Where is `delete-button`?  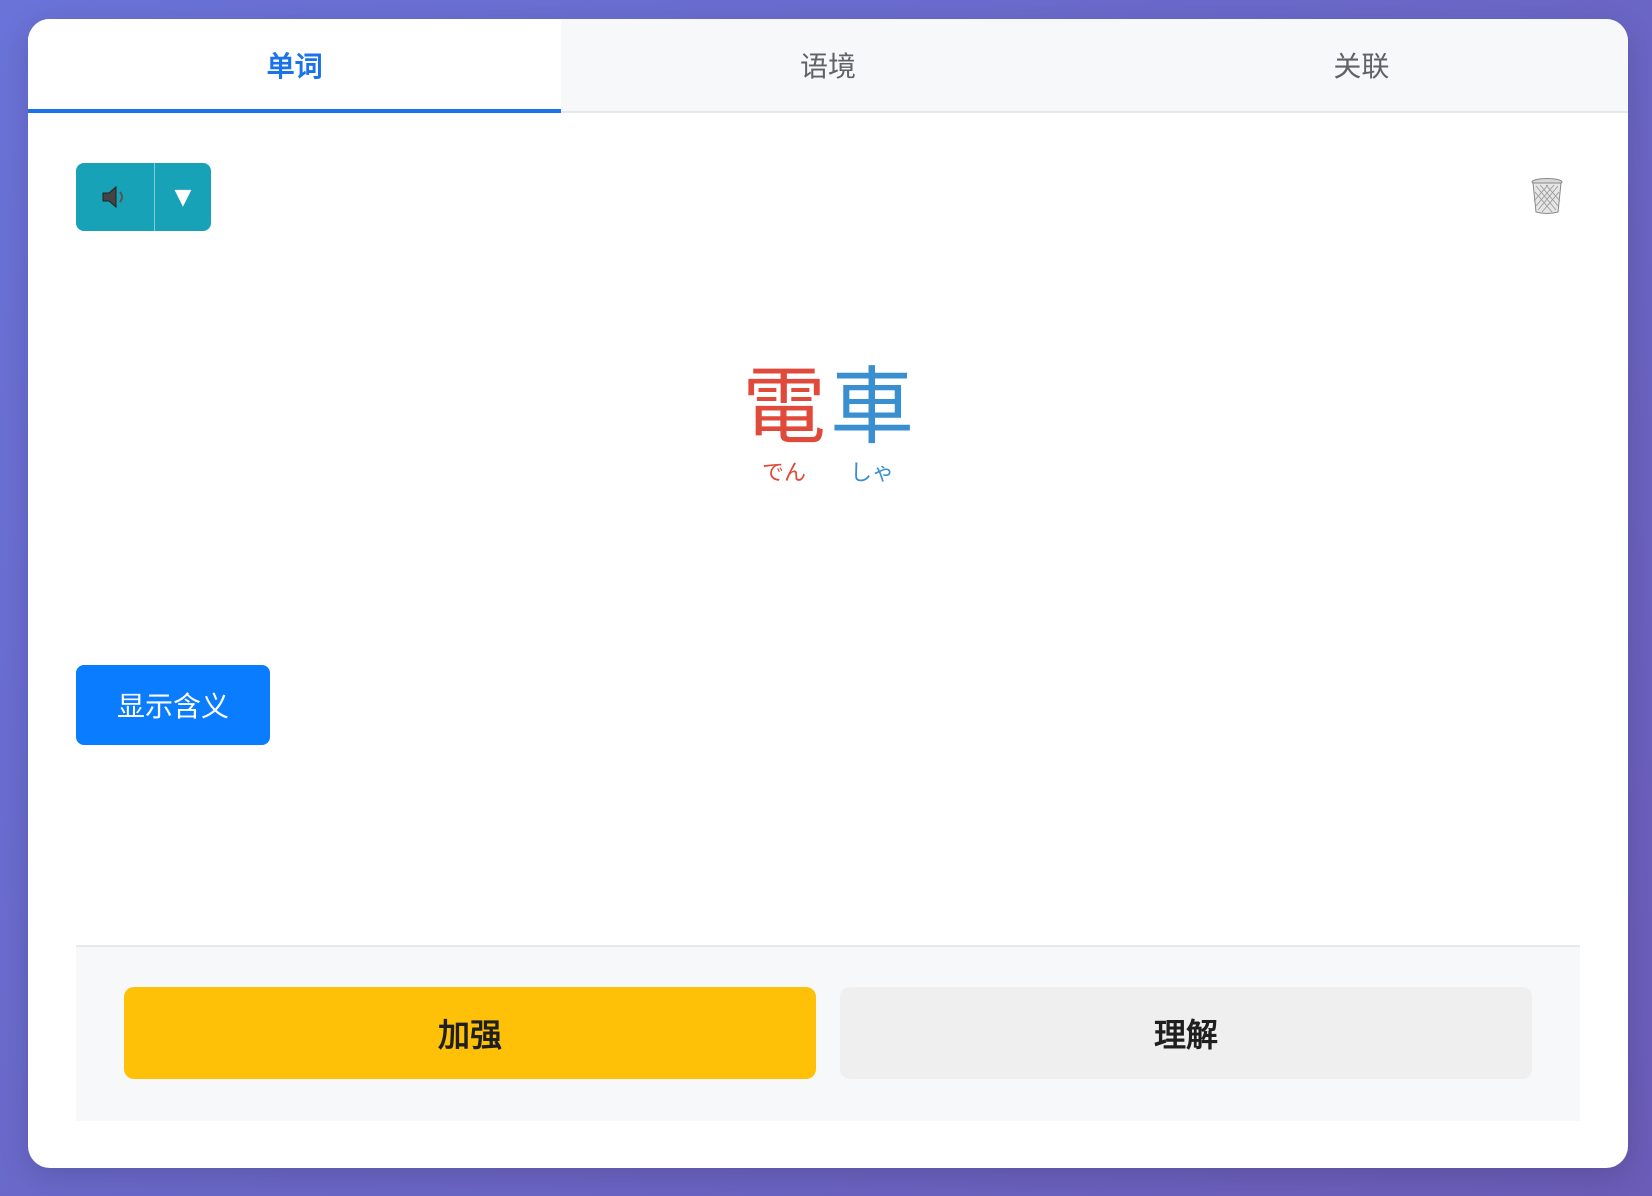
delete-button is located at coordinates (1547, 196).